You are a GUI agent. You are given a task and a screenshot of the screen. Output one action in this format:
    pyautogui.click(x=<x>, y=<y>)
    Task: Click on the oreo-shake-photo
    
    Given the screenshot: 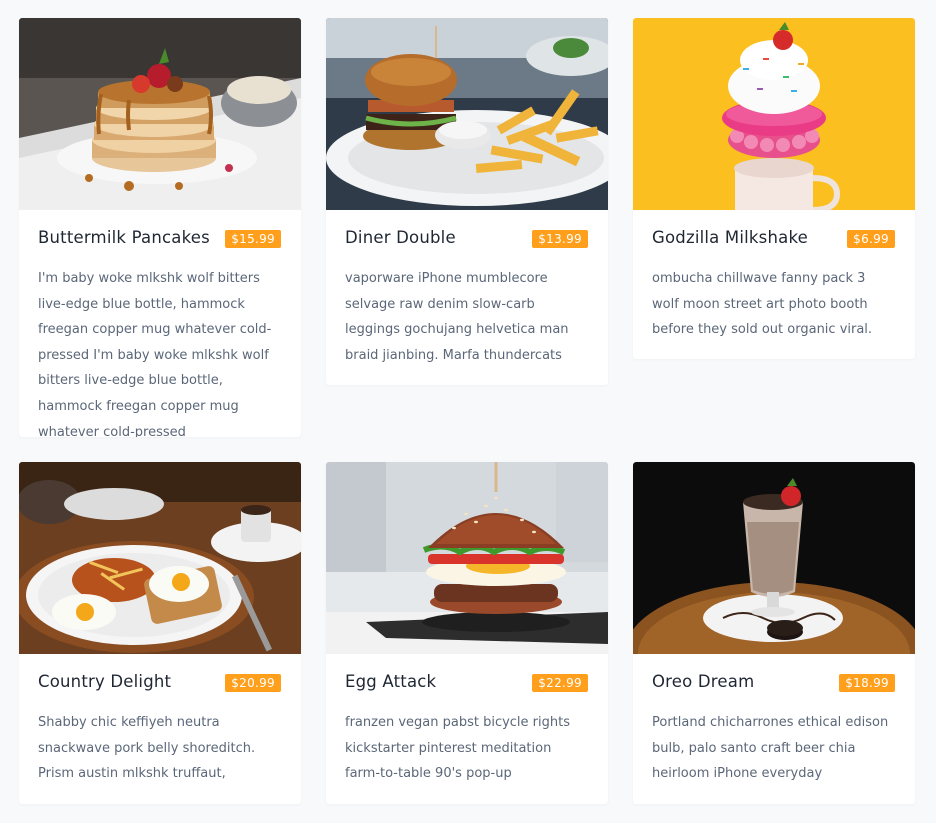 What is the action you would take?
    pyautogui.click(x=774, y=558)
    